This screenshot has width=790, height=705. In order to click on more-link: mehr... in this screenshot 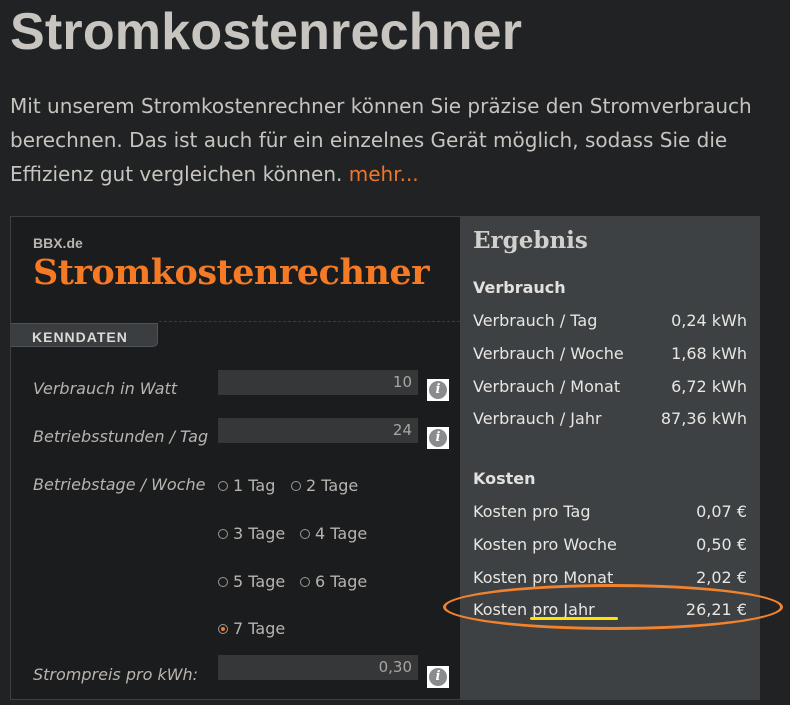, I will do `click(384, 174)`.